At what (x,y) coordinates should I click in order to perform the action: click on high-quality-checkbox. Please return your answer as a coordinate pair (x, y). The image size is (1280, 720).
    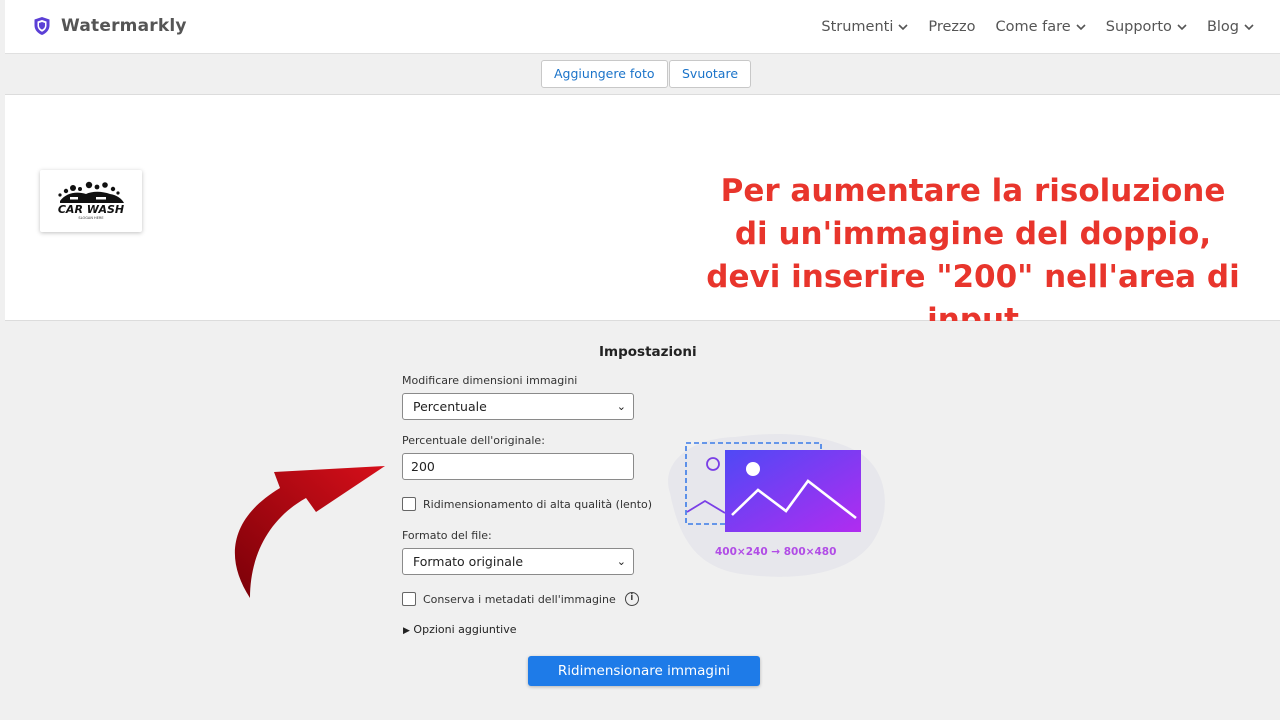
    Looking at the image, I should click on (409, 504).